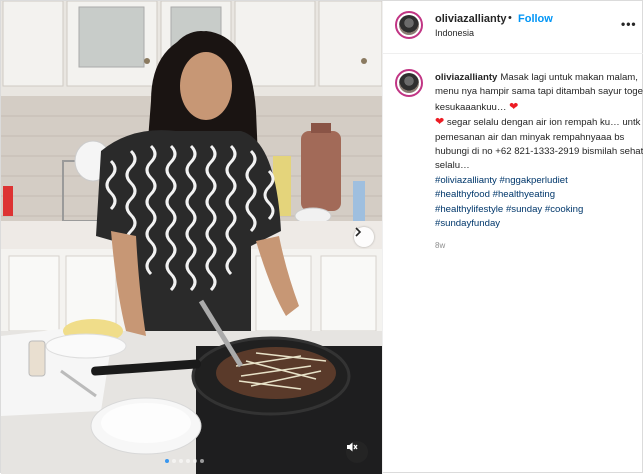 The height and width of the screenshot is (474, 643). I want to click on hashtag-link: #oliviazallianty, so click(466, 180).